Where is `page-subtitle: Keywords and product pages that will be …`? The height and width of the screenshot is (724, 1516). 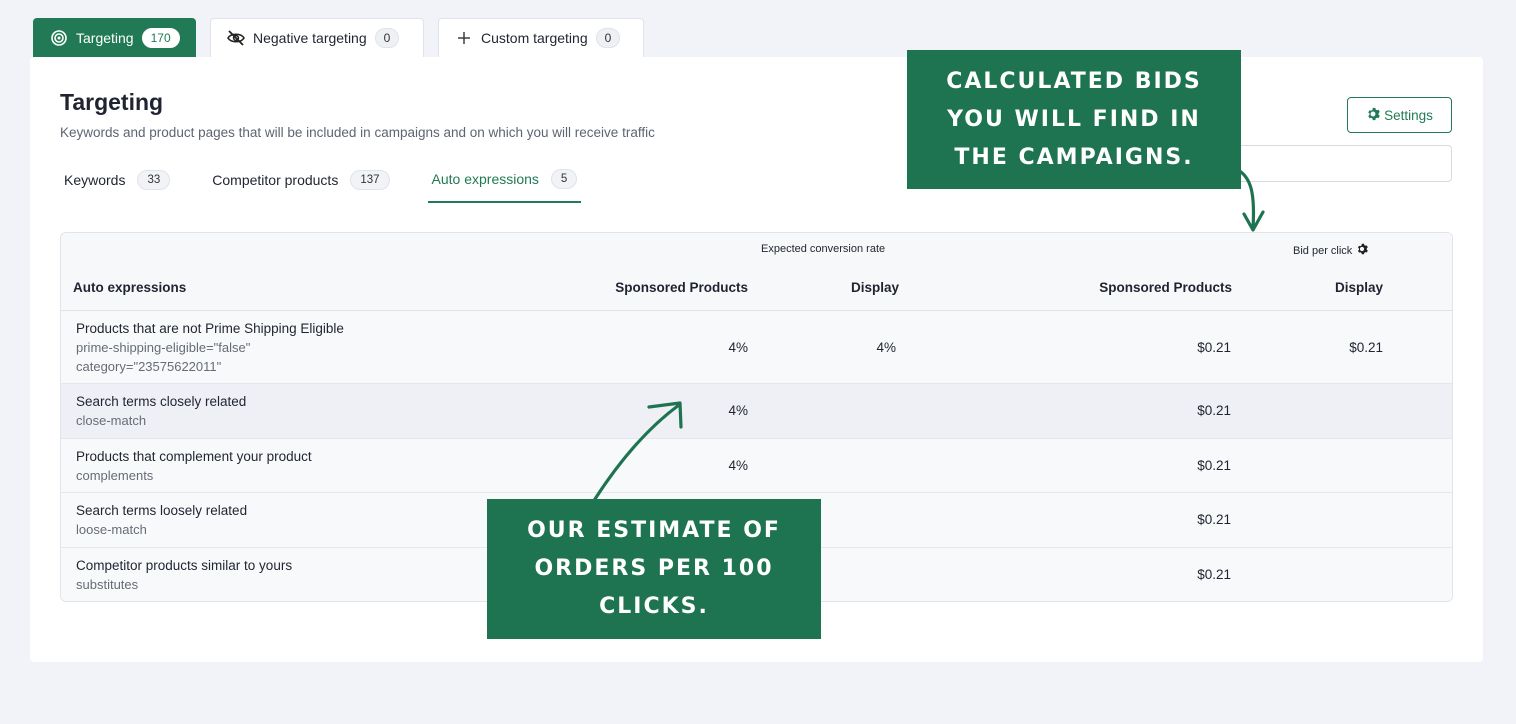 page-subtitle: Keywords and product pages that will be … is located at coordinates (357, 132).